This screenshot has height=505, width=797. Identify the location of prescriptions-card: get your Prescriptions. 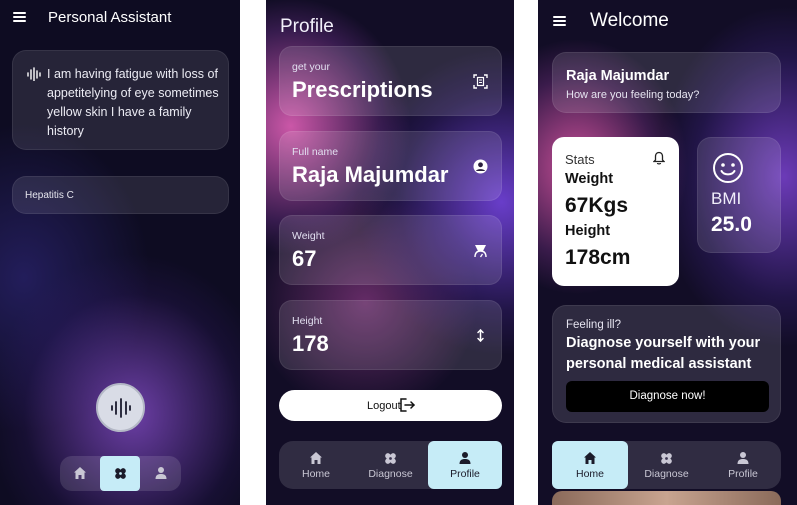
(390, 81).